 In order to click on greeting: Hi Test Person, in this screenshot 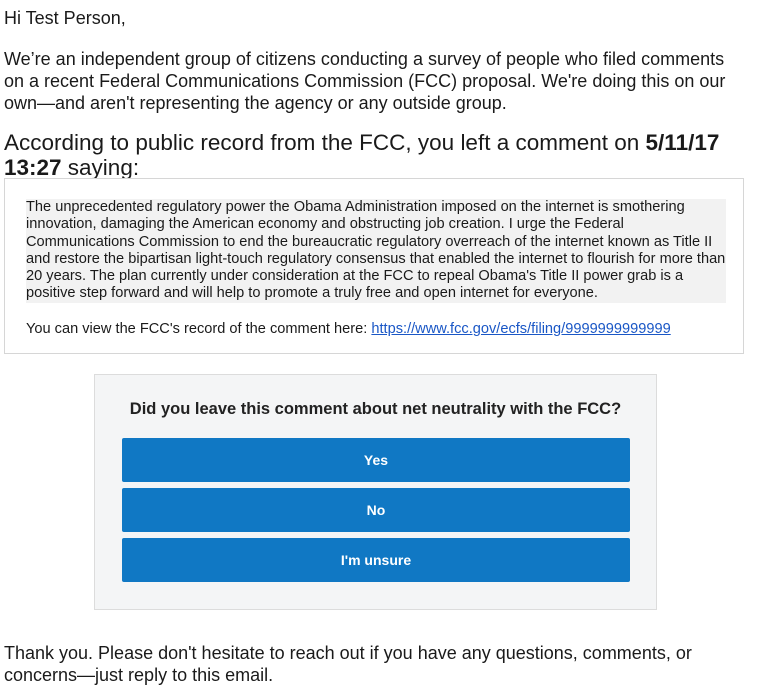, I will do `click(65, 18)`.